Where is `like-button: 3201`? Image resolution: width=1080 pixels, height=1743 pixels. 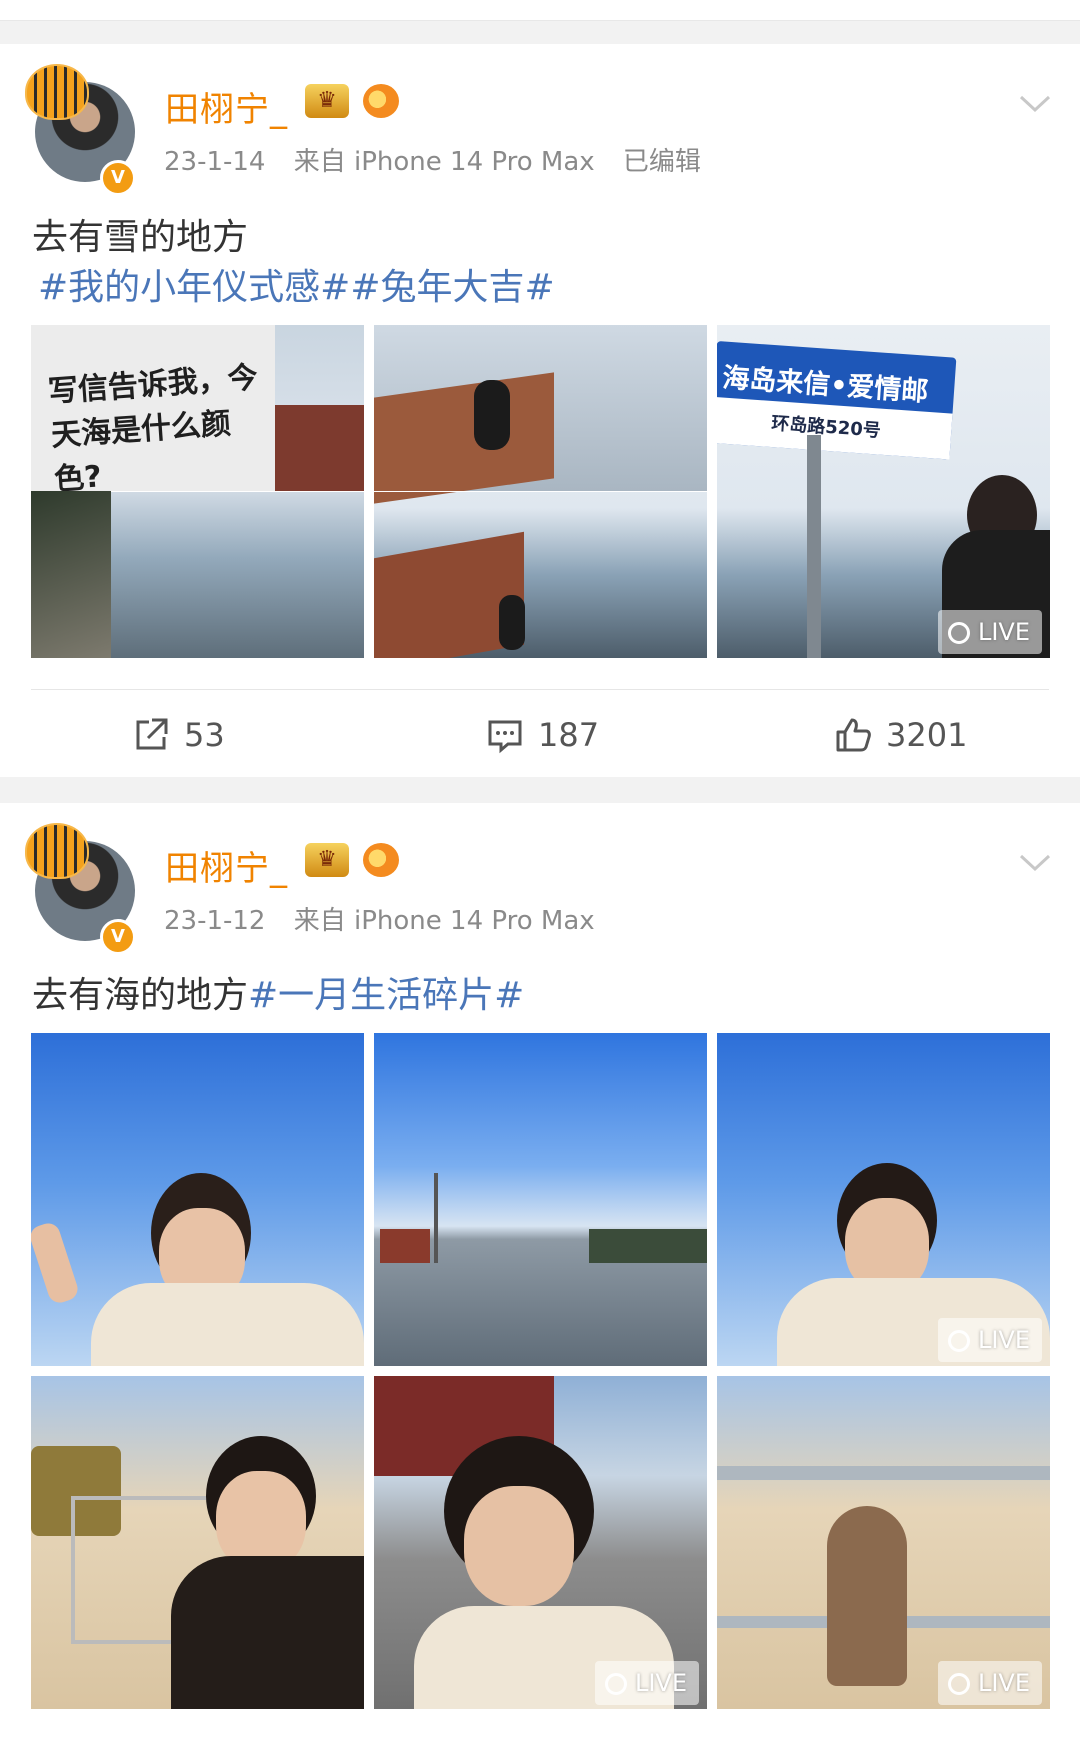 like-button: 3201 is located at coordinates (900, 735).